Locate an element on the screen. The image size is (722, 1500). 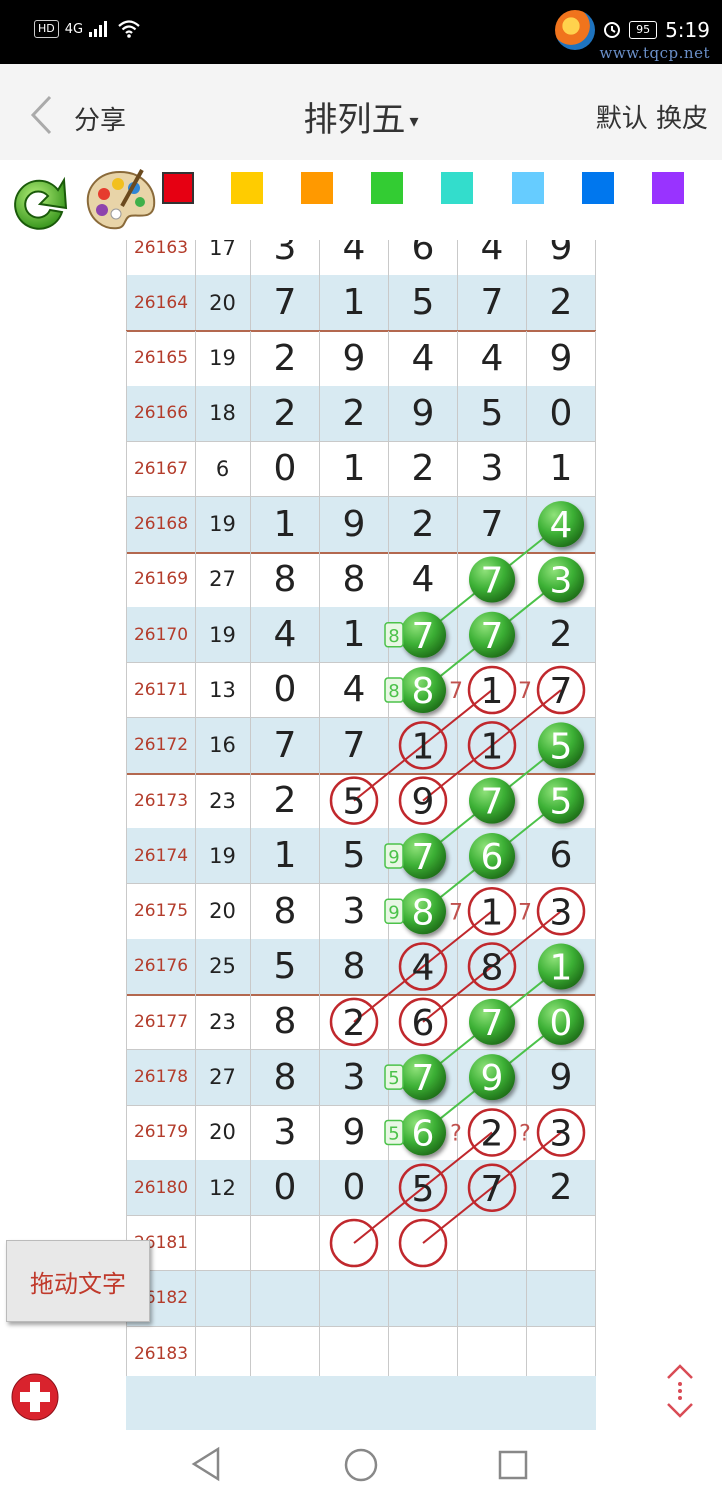
triangle-back-icon is located at coordinates (206, 1464).